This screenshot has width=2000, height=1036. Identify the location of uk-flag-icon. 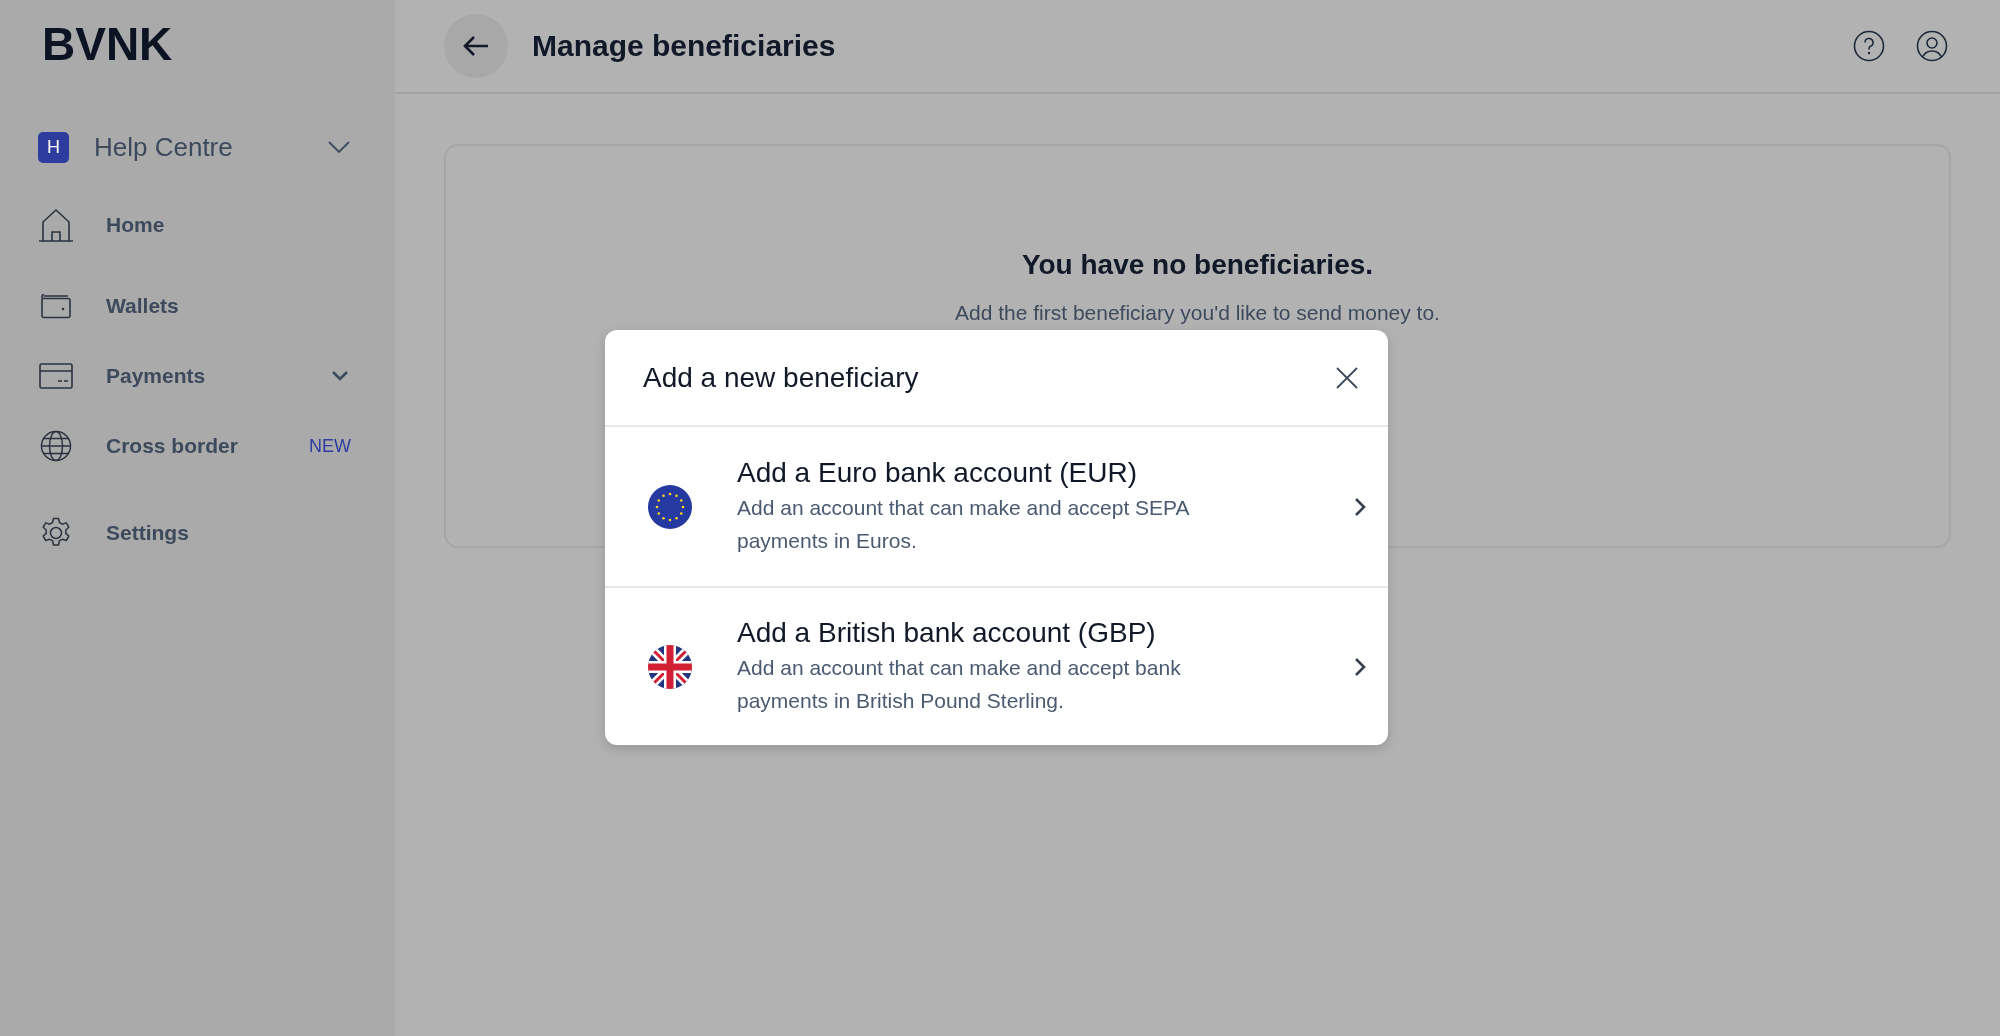
(670, 666).